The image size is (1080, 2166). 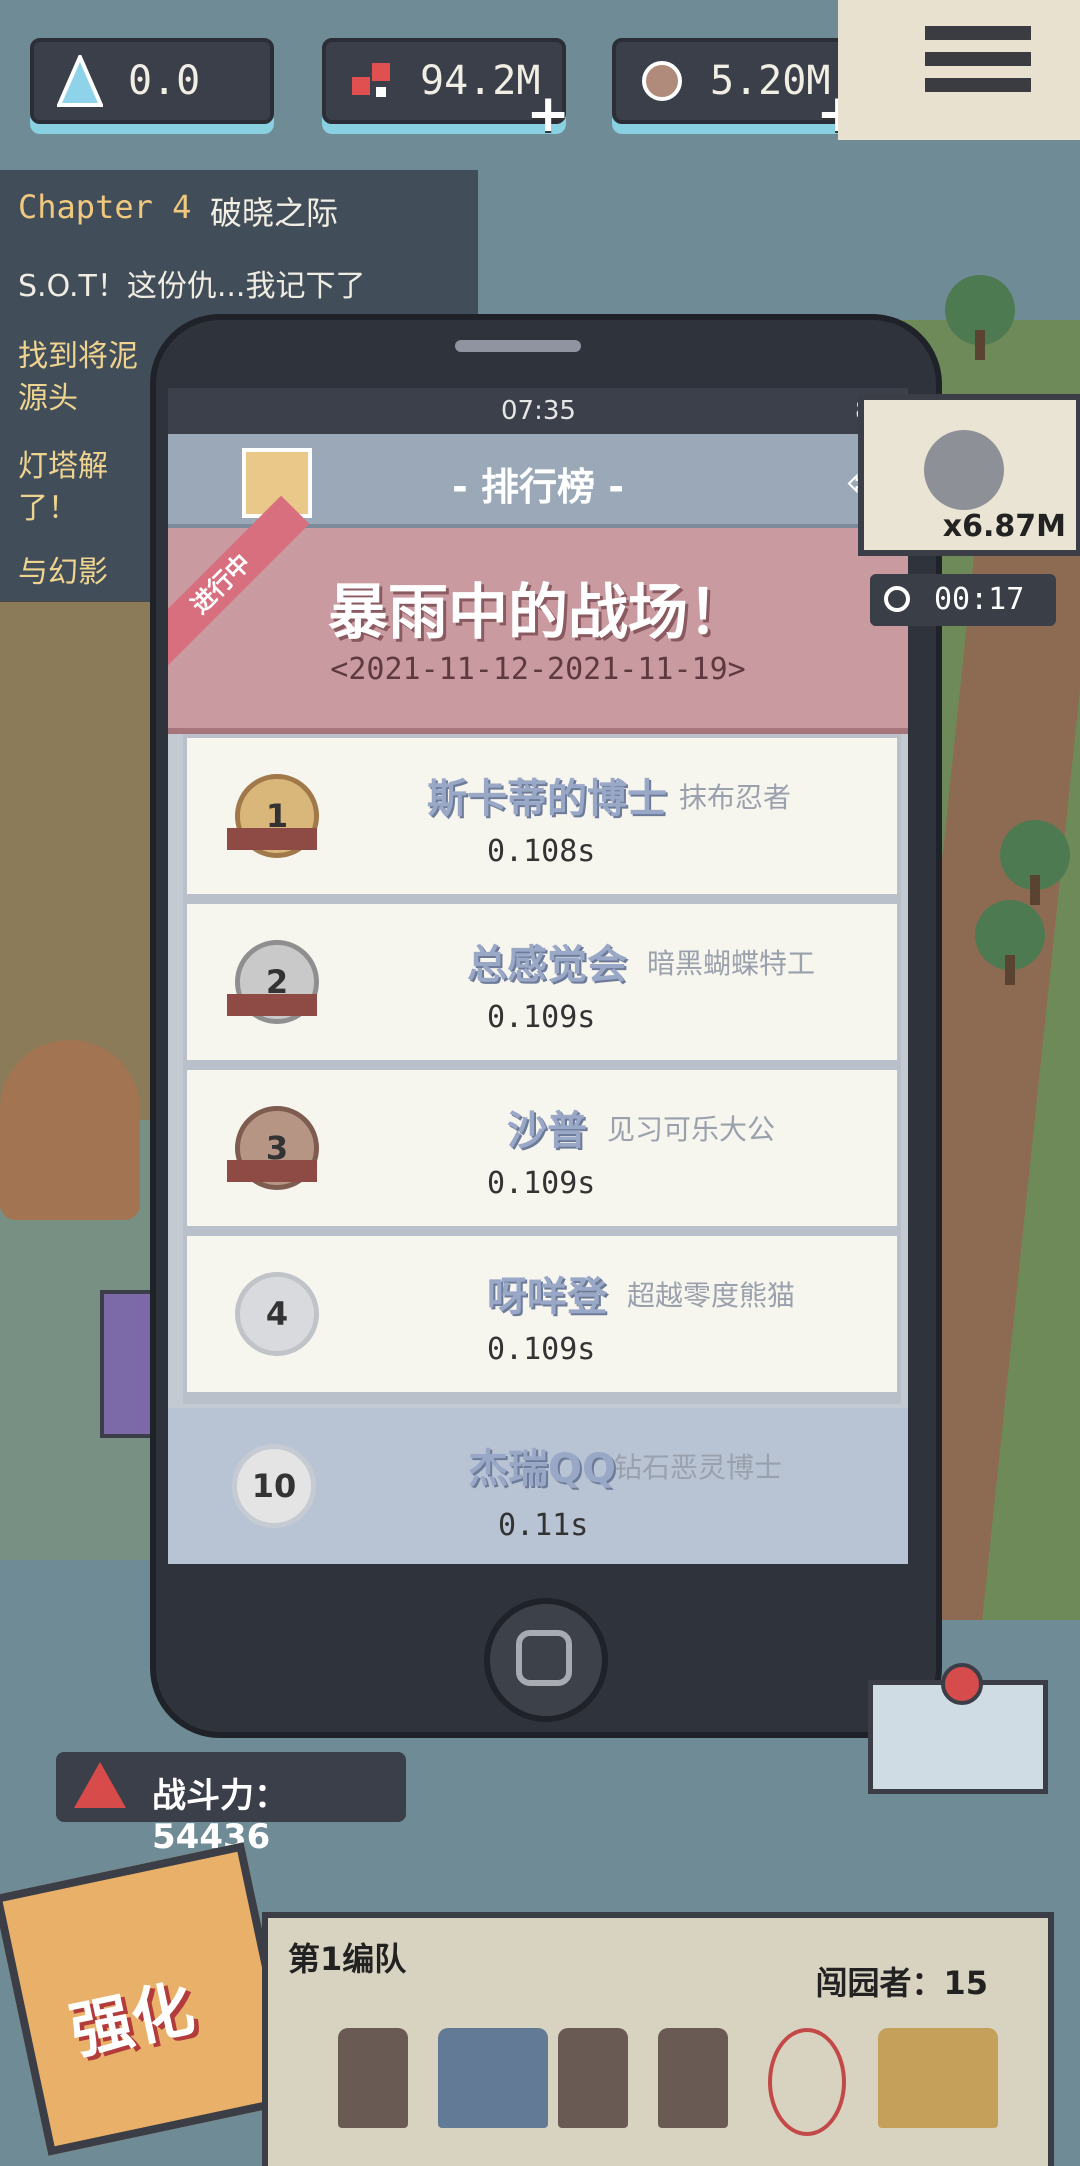 I want to click on player-time: 0.108s, so click(x=541, y=851).